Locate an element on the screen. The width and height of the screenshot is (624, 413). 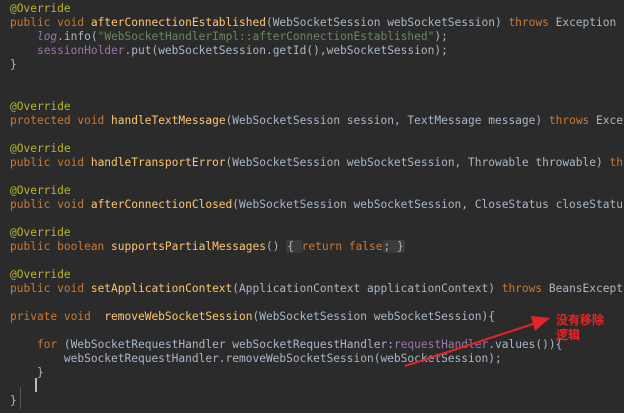
code-token: handleTextMessage is located at coordinates (168, 120).